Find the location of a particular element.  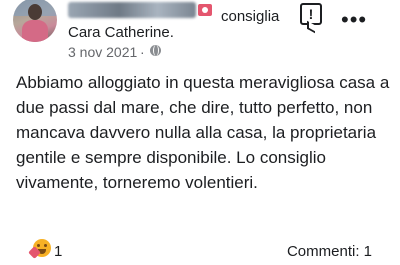

author-name-redacted is located at coordinates (132, 10).